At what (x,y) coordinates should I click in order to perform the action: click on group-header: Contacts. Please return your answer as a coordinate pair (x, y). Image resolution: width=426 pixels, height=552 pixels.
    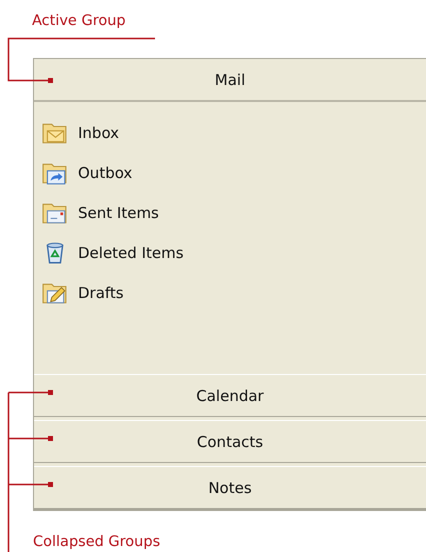
    Looking at the image, I should click on (230, 441).